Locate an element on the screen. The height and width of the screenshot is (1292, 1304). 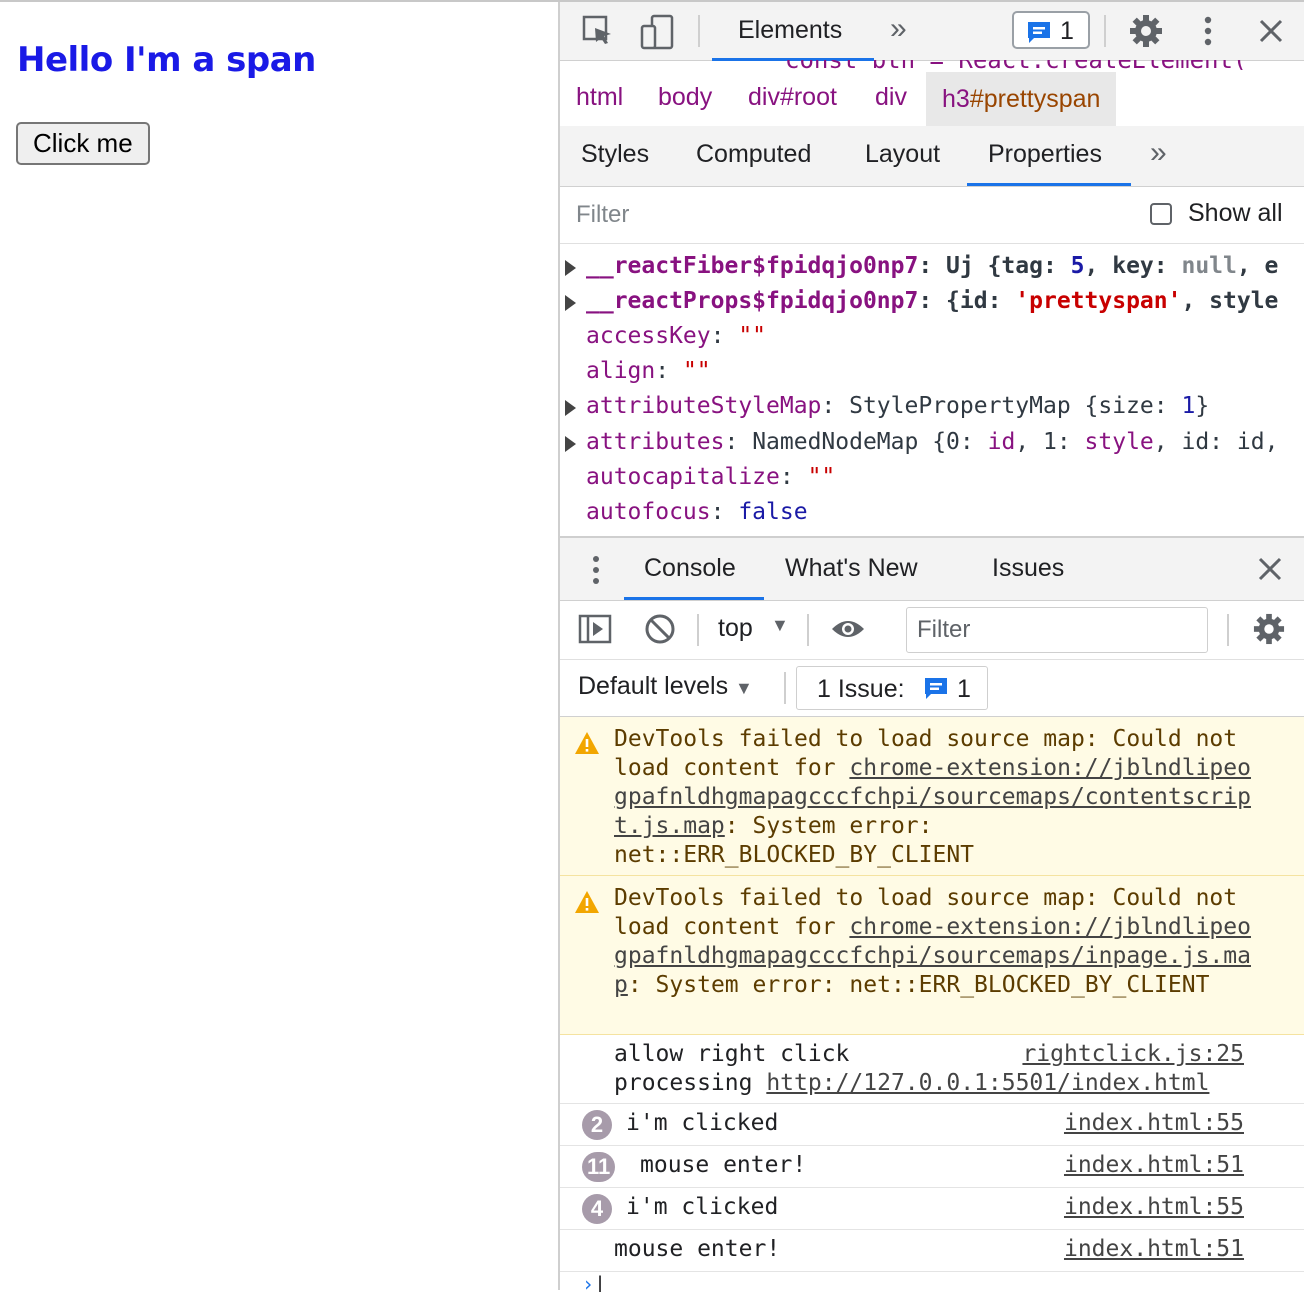
log-source-link: rightclick.js:25 is located at coordinates (1133, 1054).